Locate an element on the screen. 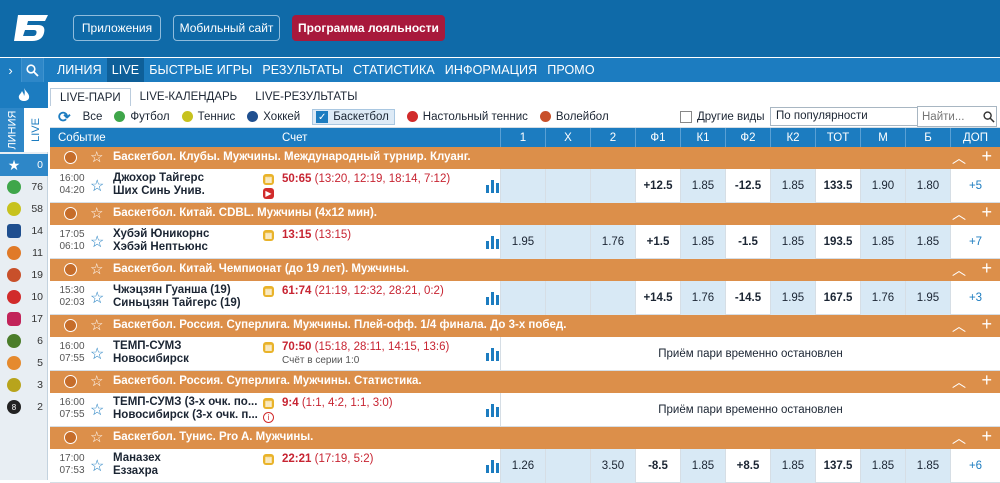  odds-cell: -14.5 is located at coordinates (747, 298).